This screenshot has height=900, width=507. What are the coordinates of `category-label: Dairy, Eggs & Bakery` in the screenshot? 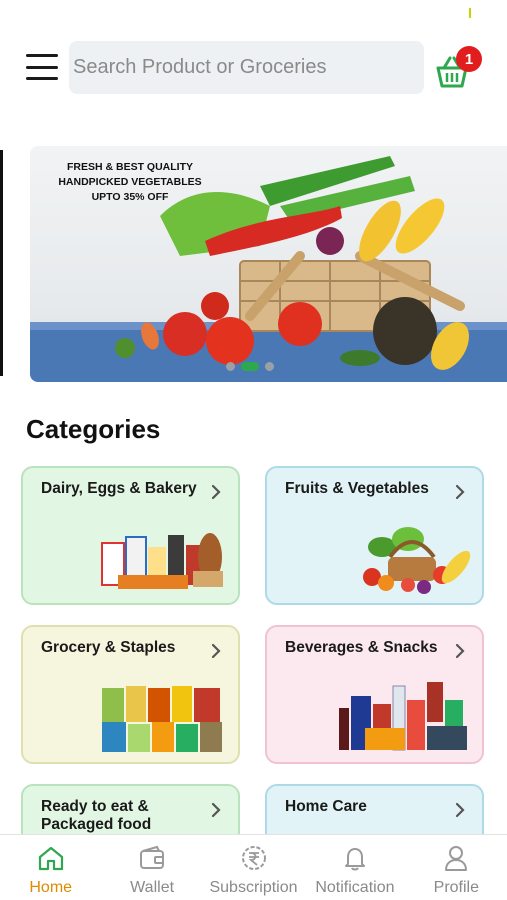 It's located at (119, 488).